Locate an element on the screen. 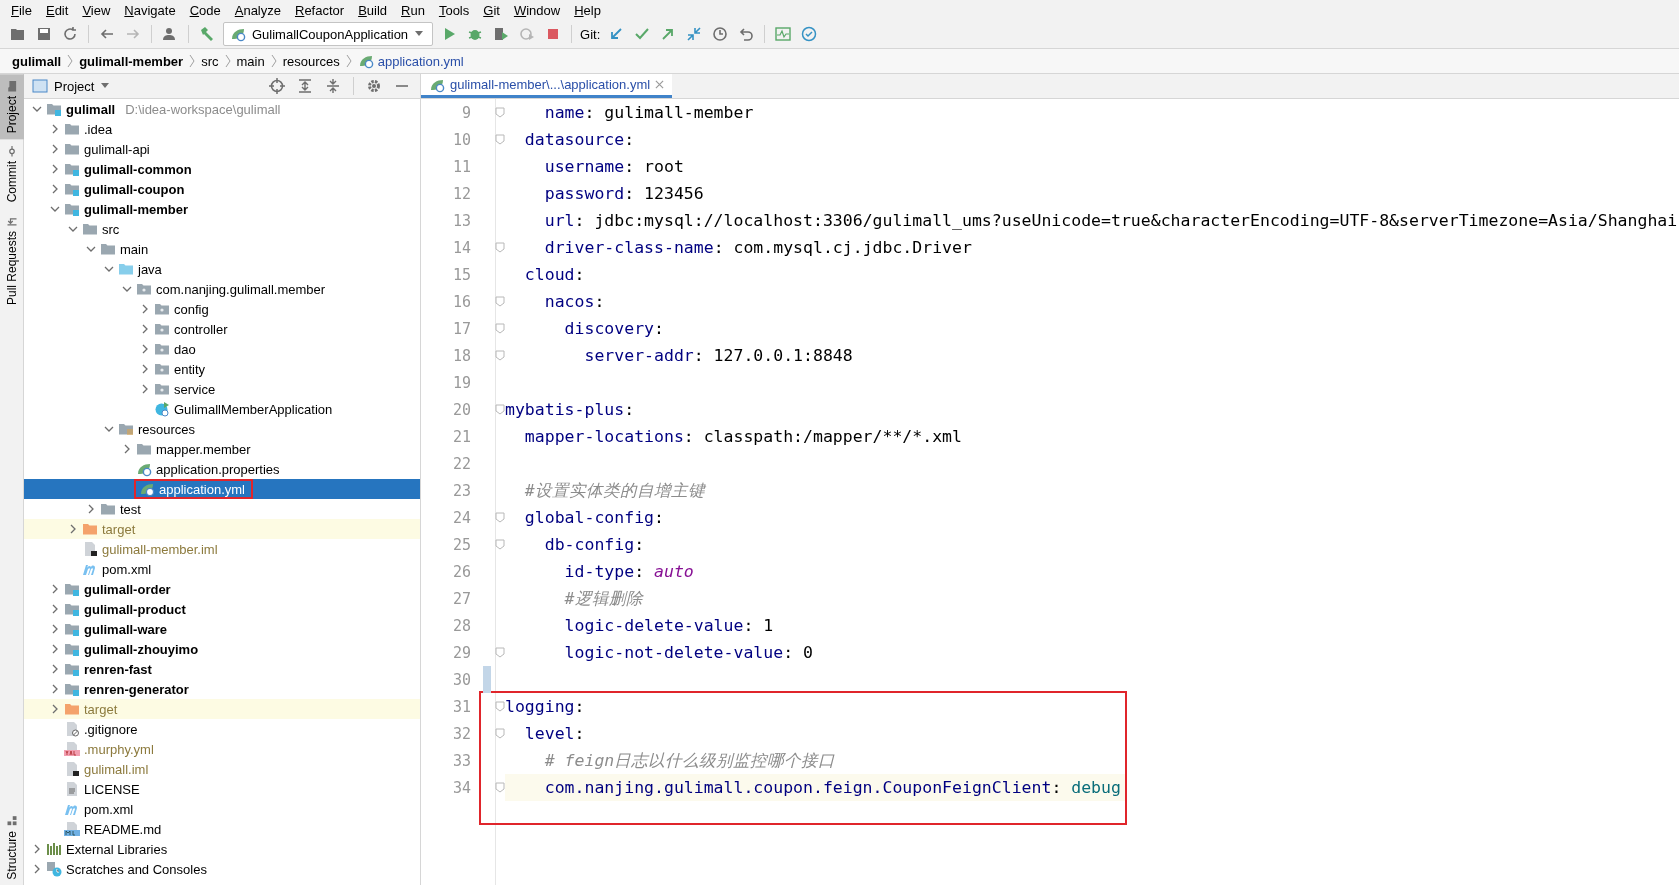 This screenshot has height=885, width=1679. tree-item: gulimall-api is located at coordinates (222, 149).